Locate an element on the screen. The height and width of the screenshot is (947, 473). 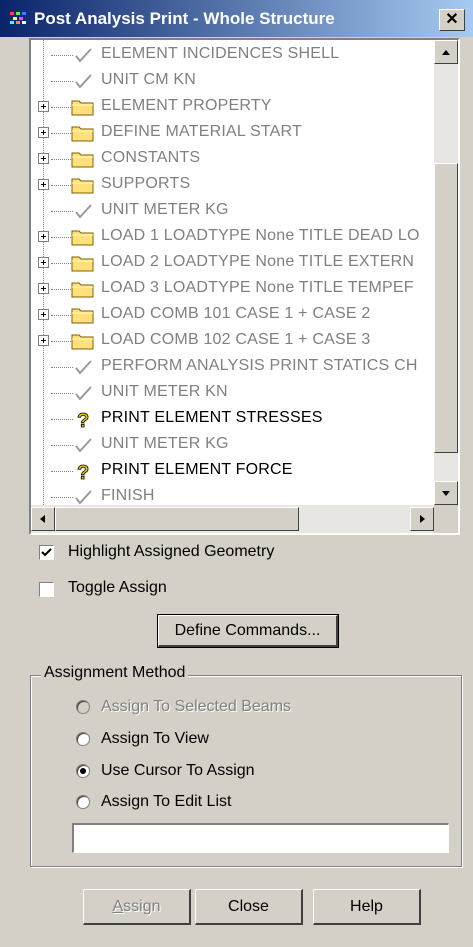
tree-item: UNIT CM KN is located at coordinates (232, 81).